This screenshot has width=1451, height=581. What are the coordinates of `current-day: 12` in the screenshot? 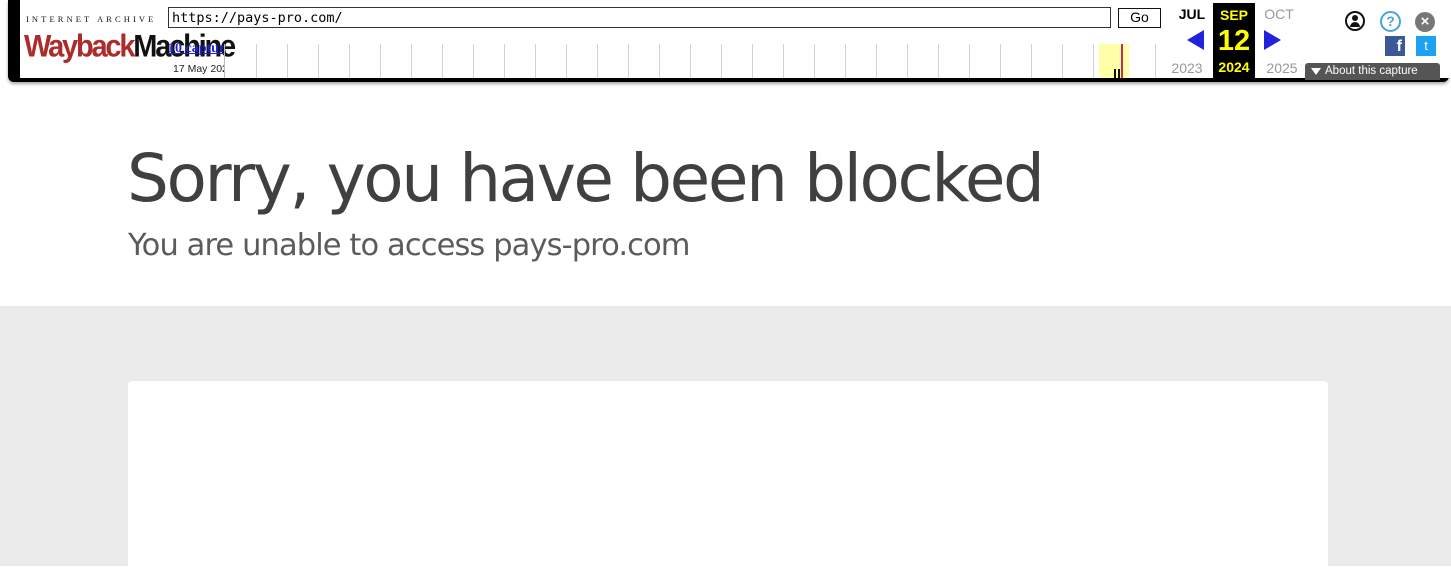 It's located at (1234, 41).